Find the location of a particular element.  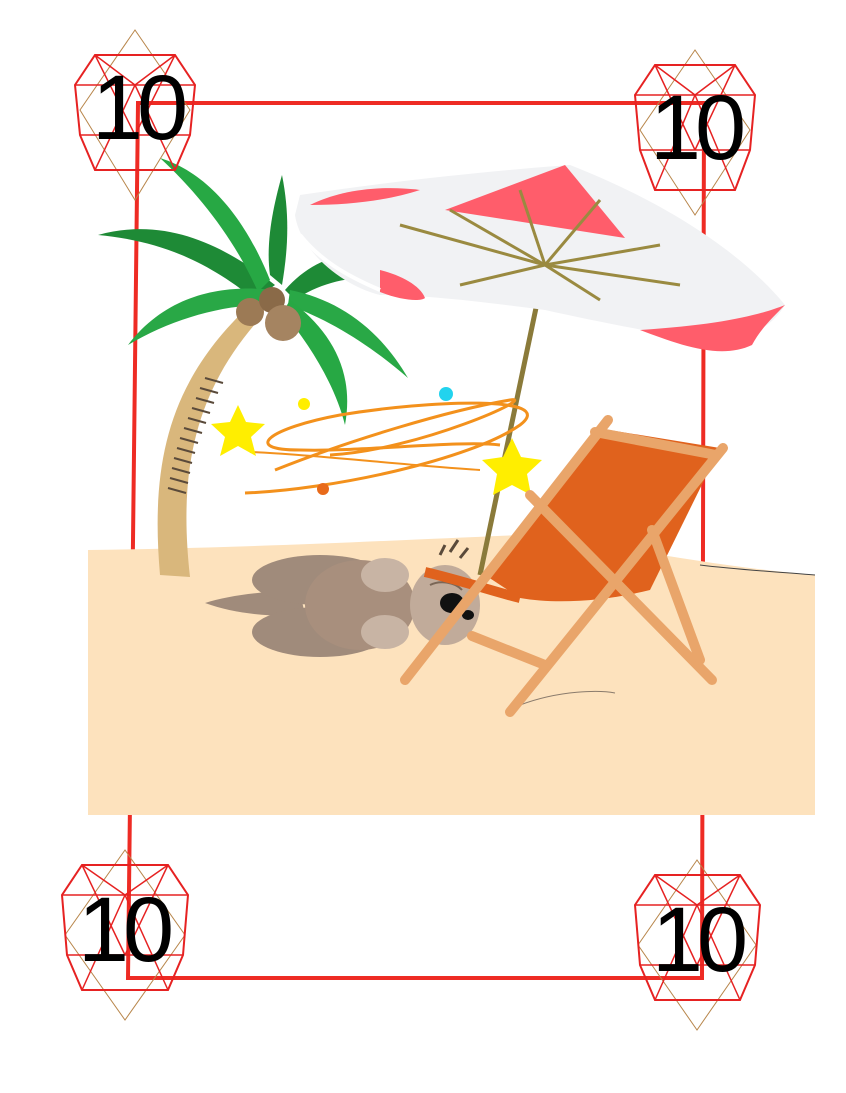

corner-bottom-right: 10 is located at coordinates (697, 942).